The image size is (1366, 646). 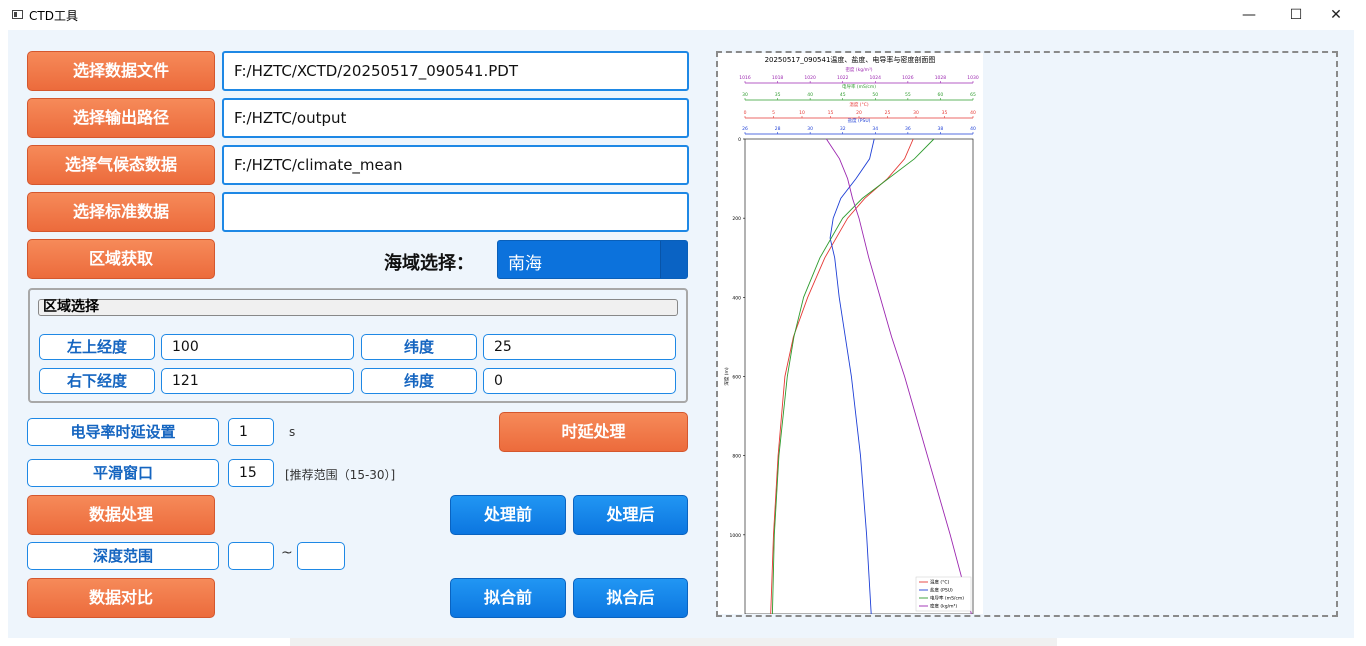 I want to click on axis-label-1: 电导率 (mS/cm), so click(x=859, y=86).